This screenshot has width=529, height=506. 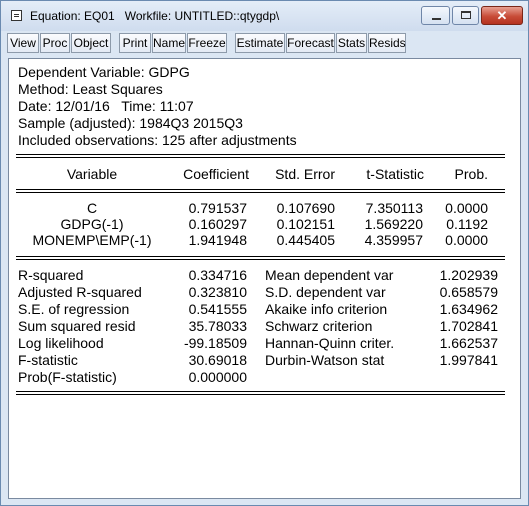 I want to click on dependent-variable-line: Dependent Variable: GDPG, so click(x=104, y=72).